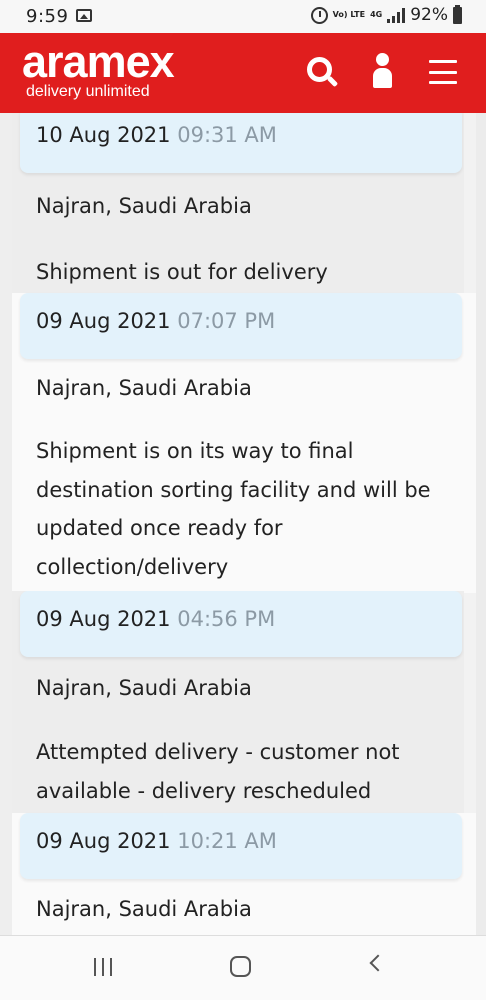 Image resolution: width=486 pixels, height=1000 pixels. What do you see at coordinates (204, 790) in the screenshot?
I see `entry-description-line: available - delivery rescheduled` at bounding box center [204, 790].